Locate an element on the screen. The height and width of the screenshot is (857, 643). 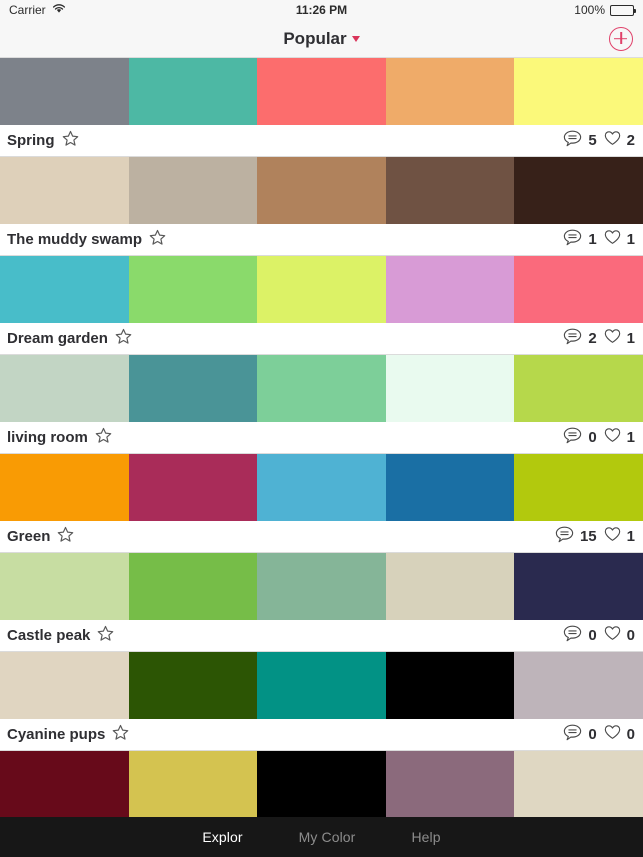
palette-row is located at coordinates (321, 784).